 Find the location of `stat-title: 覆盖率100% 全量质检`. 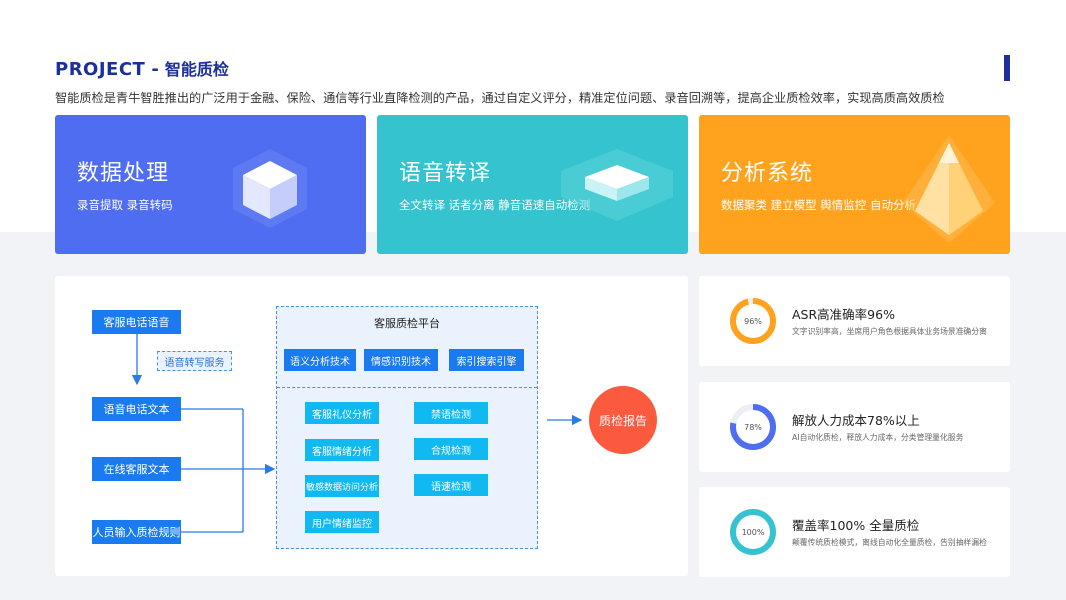

stat-title: 覆盖率100% 全量质检 is located at coordinates (856, 525).